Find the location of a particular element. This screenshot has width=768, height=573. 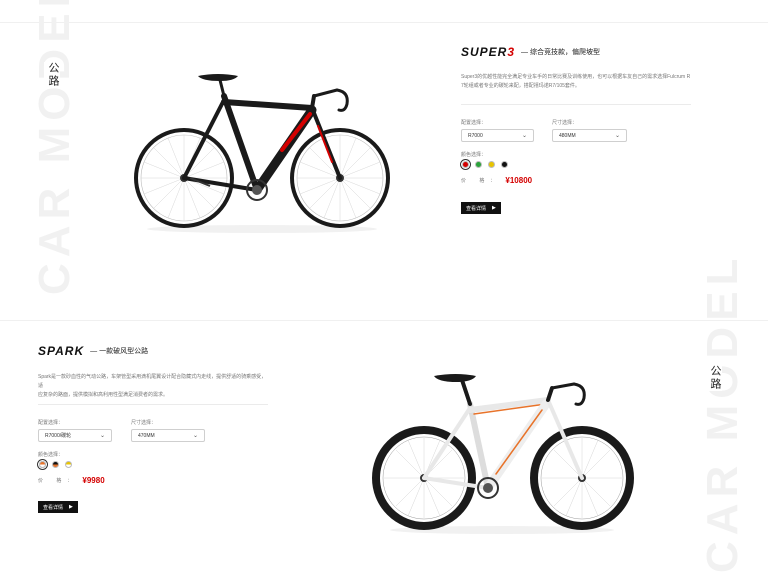

color-swatch-red is located at coordinates (465, 164).